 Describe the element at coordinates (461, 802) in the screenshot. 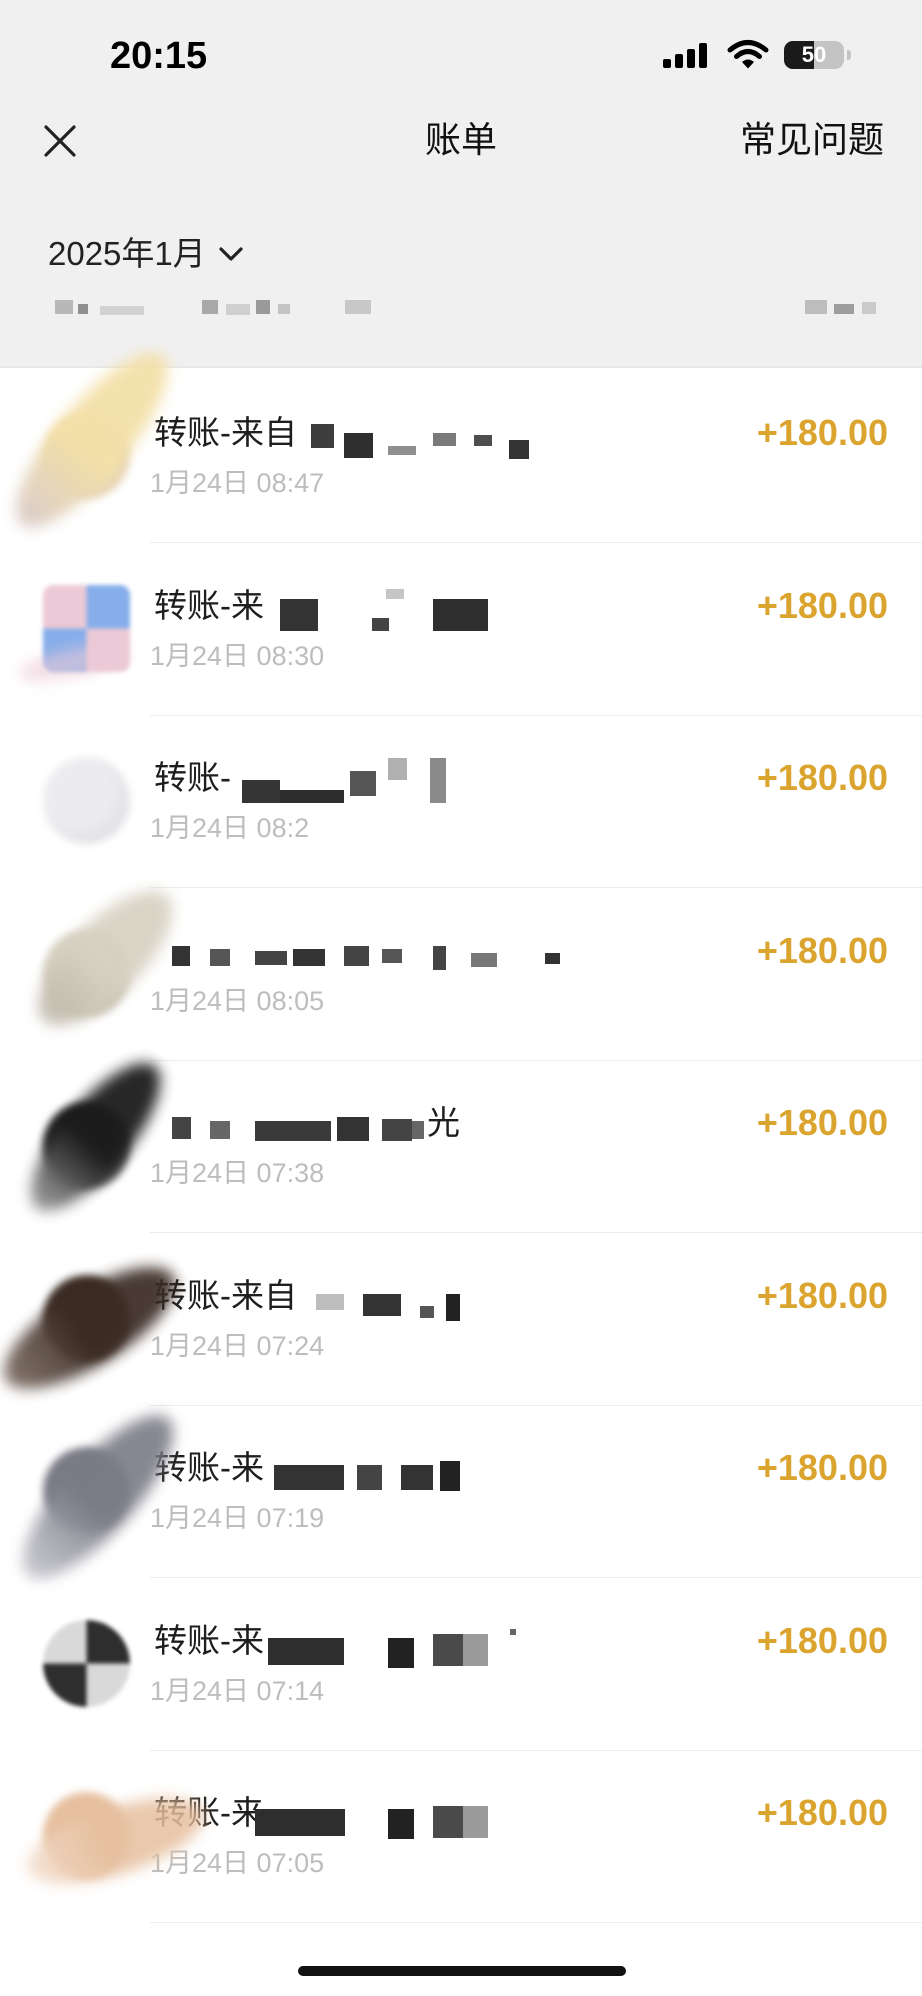

I see `transaction-row: 转账- 1月24日 08:2 +180.00` at that location.